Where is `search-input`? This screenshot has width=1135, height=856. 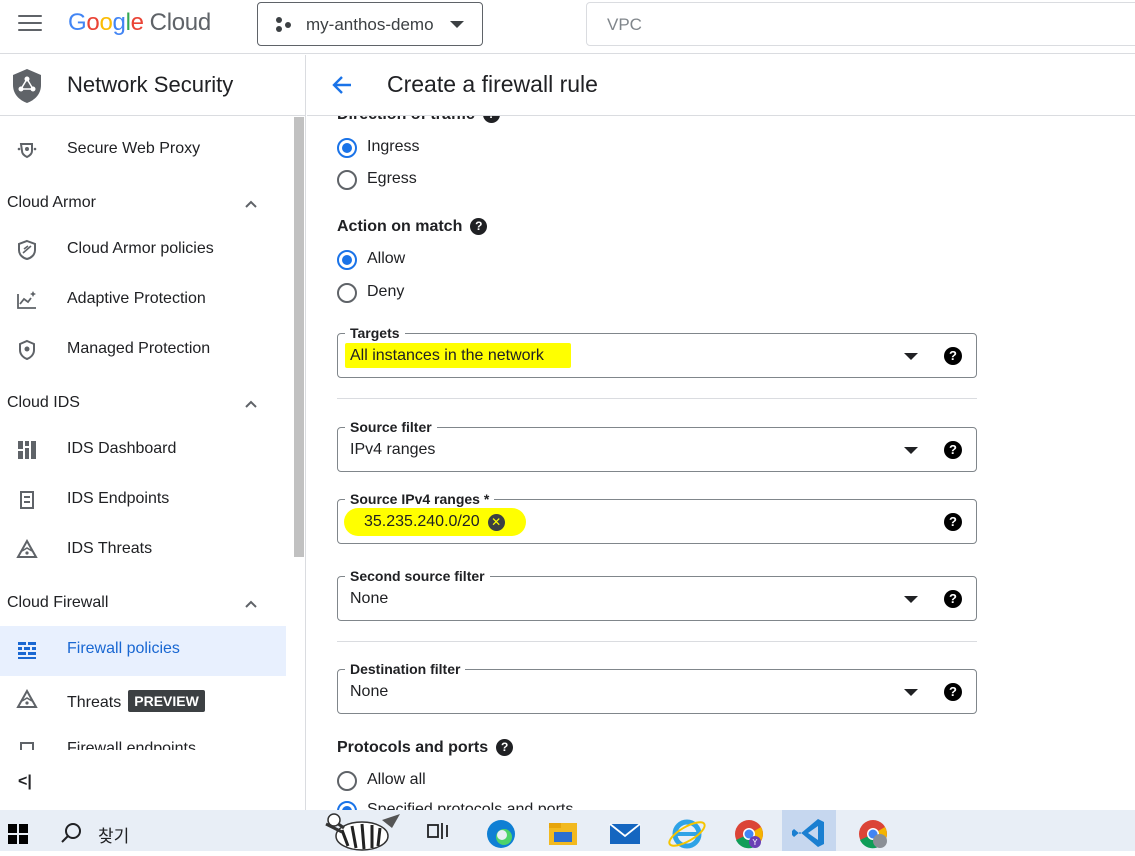 search-input is located at coordinates (807, 25).